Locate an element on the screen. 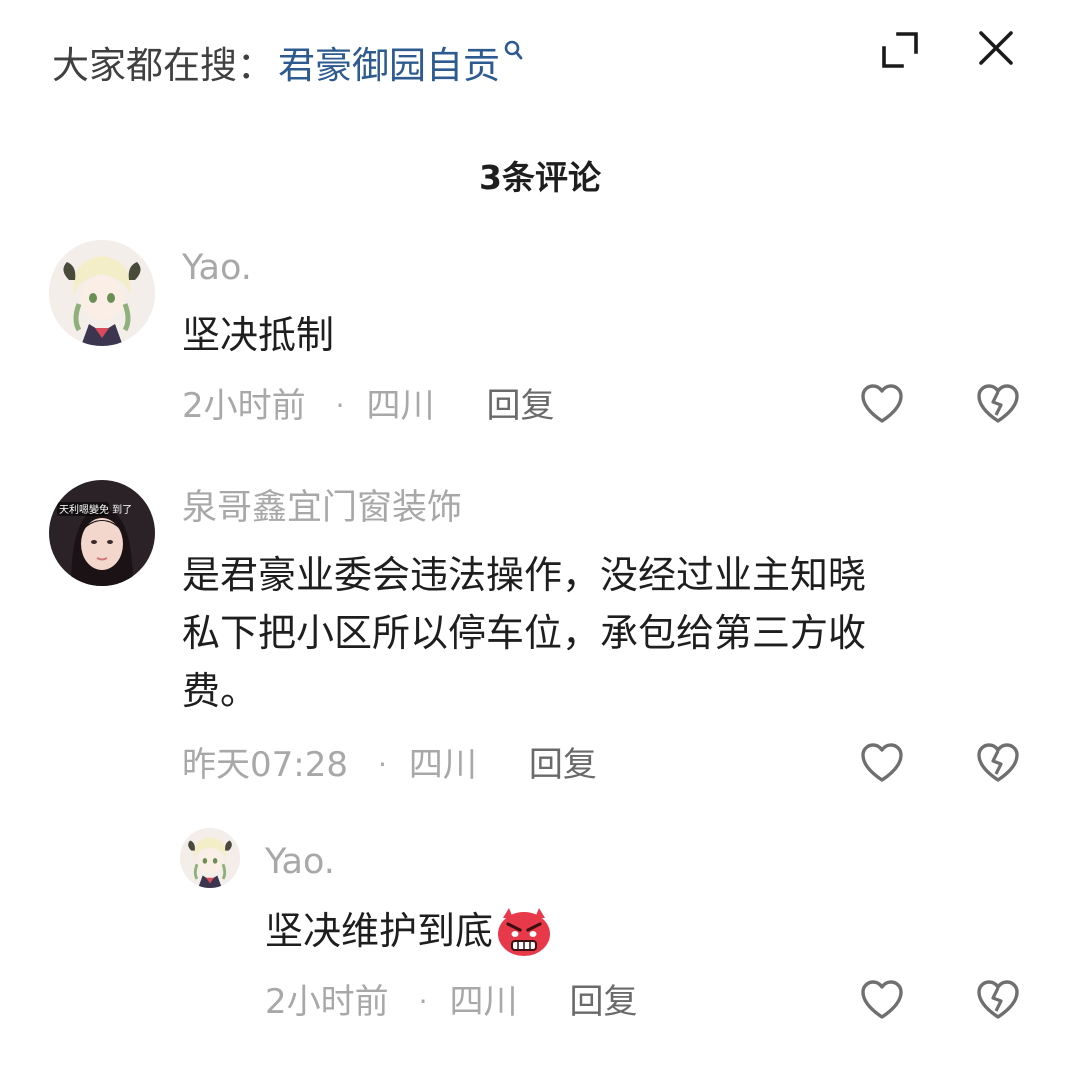 This screenshot has height=1065, width=1080. angry-face-emoji-icon is located at coordinates (524, 931).